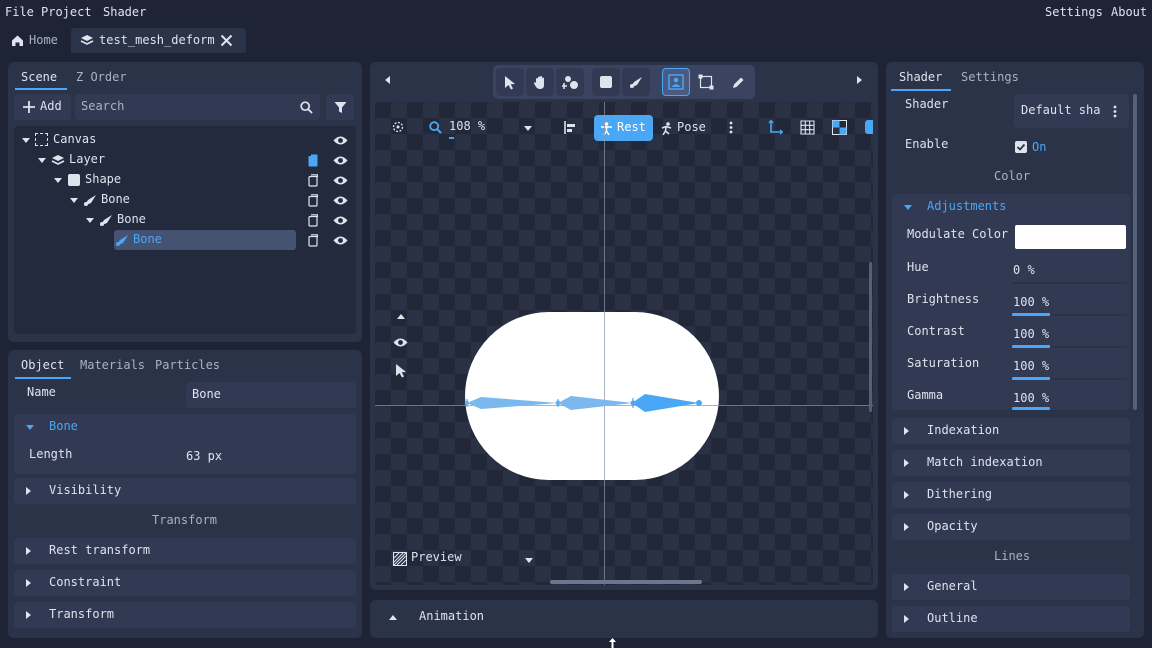 Image resolution: width=1152 pixels, height=648 pixels. Describe the element at coordinates (185, 160) in the screenshot. I see `tree-item-layer: Layer` at that location.